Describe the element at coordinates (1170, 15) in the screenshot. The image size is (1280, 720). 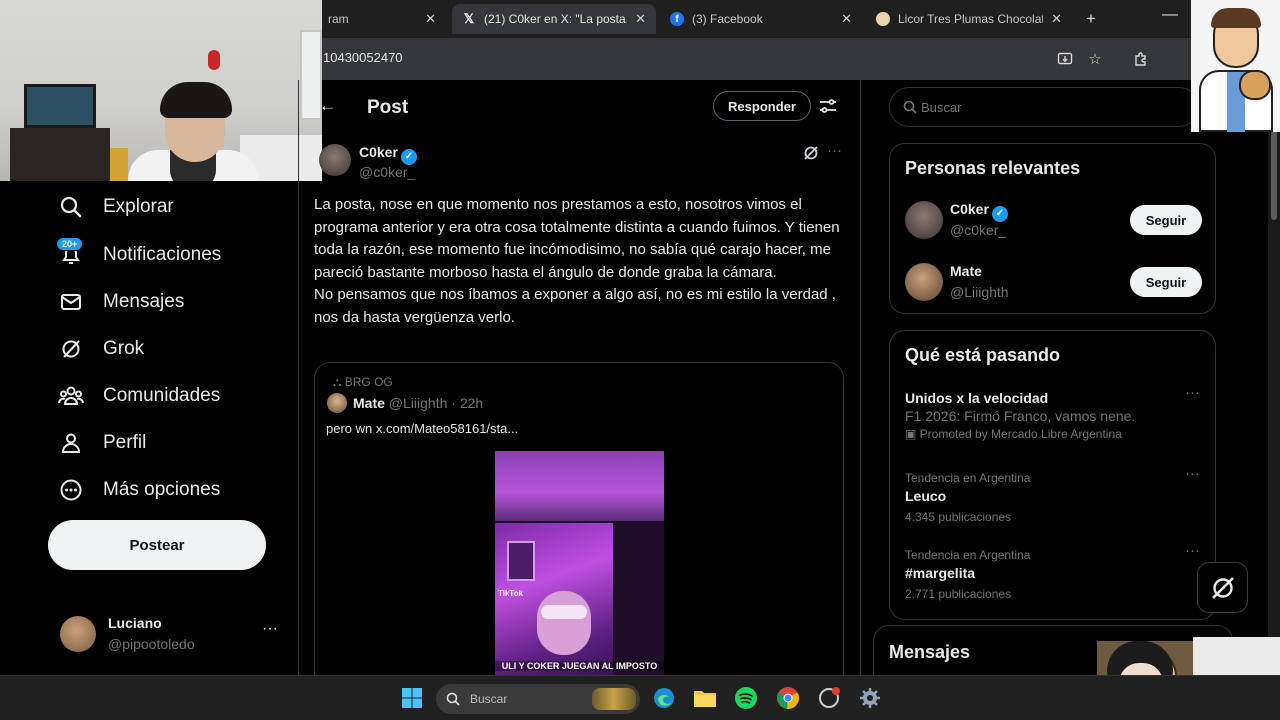
I see `minimize-button: —` at that location.